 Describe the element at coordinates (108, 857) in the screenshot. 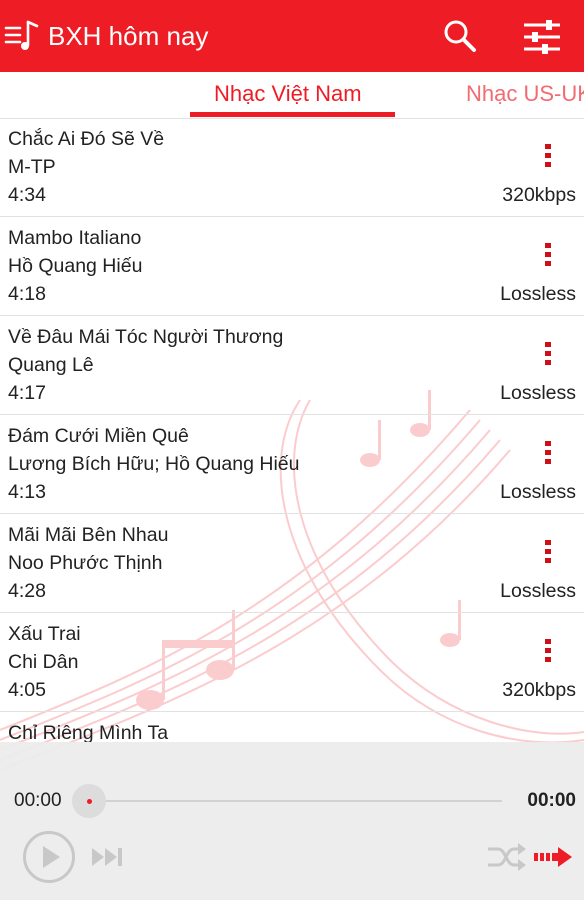

I see `skip-next-icon` at that location.